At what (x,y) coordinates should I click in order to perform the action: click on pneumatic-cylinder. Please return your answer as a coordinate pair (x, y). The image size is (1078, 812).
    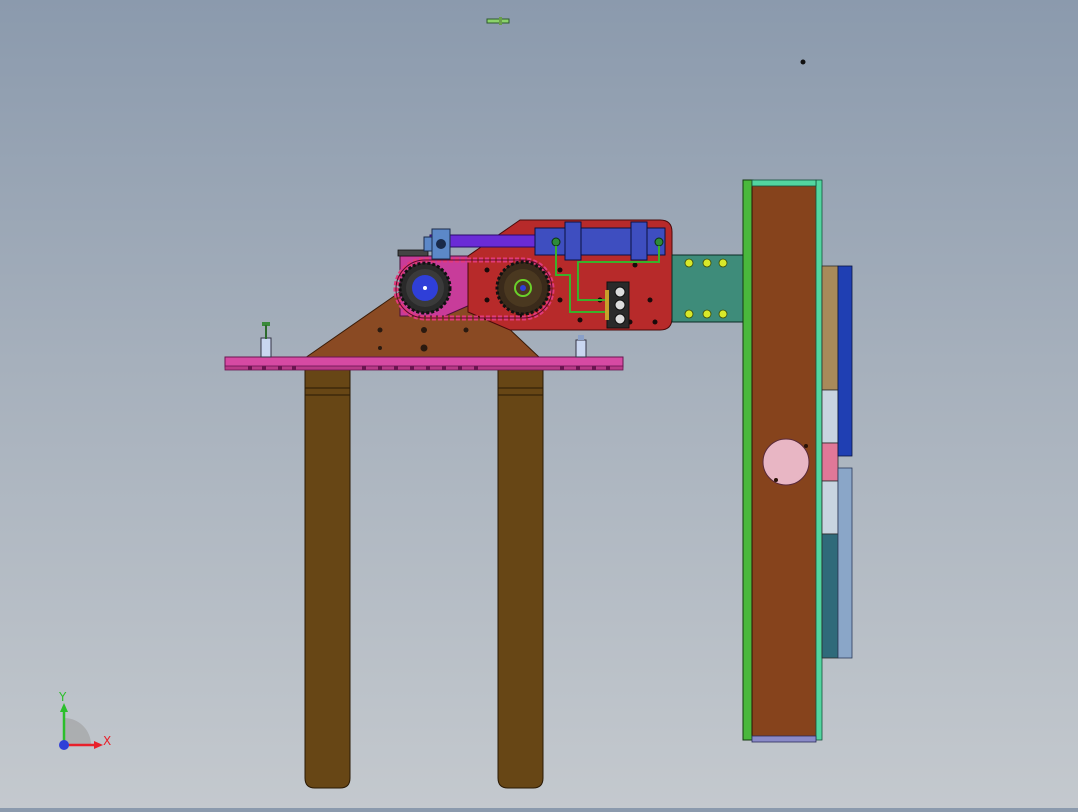
    Looking at the image, I should click on (600, 241).